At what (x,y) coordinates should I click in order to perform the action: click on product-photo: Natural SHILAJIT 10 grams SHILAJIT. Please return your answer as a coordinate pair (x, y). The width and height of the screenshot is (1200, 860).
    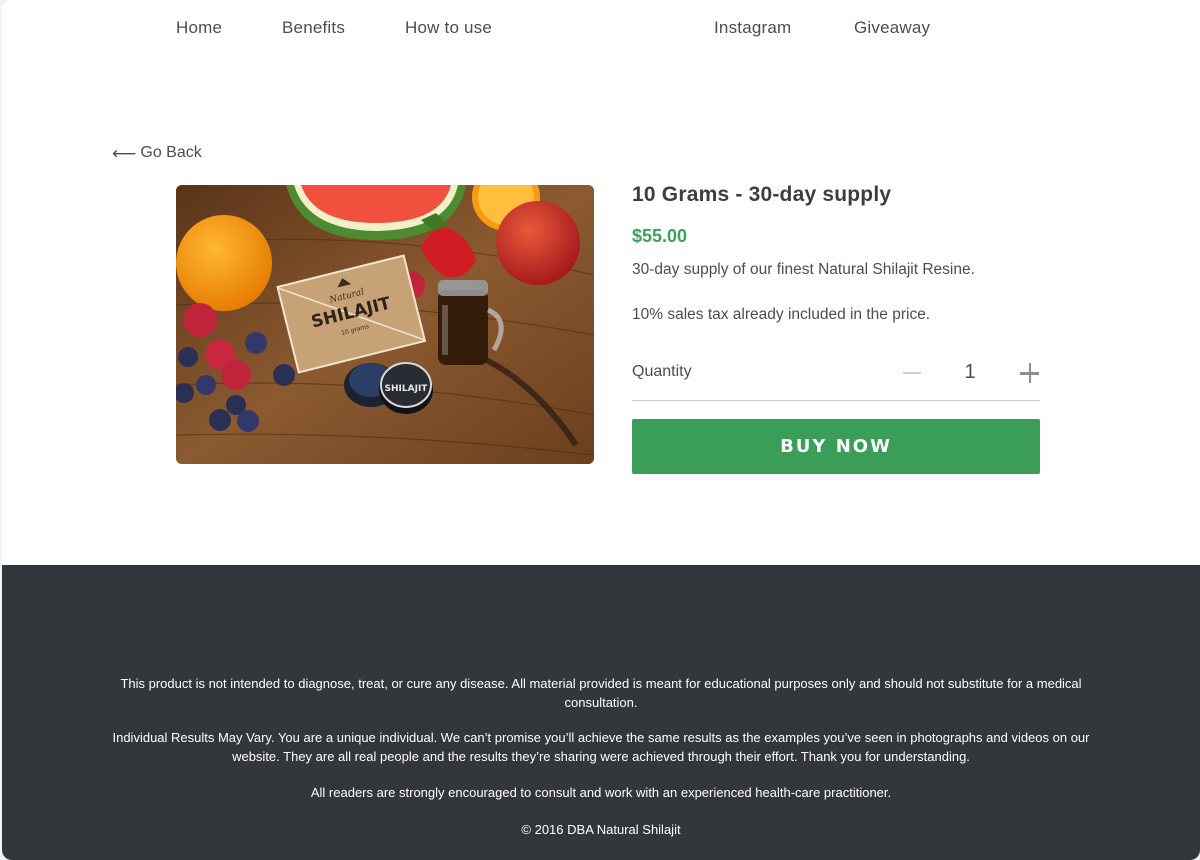
    Looking at the image, I should click on (385, 324).